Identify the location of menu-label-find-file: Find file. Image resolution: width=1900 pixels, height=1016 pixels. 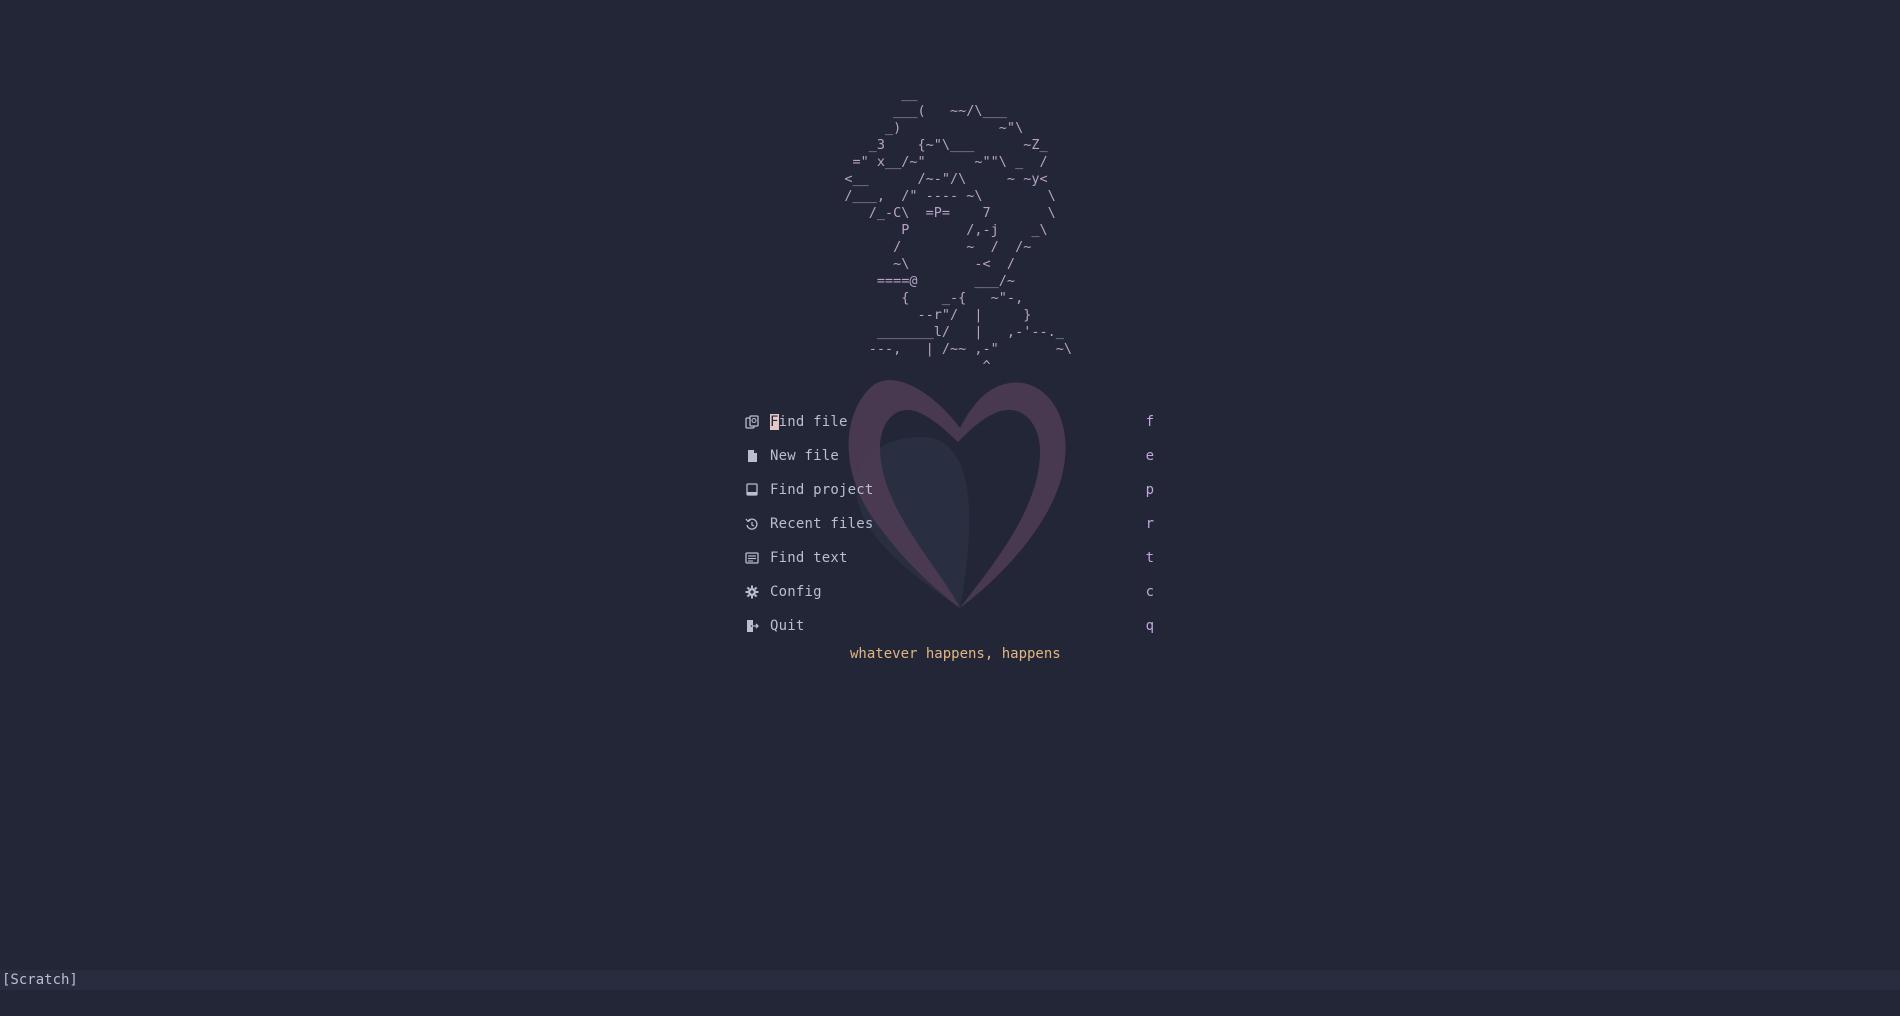
(809, 422).